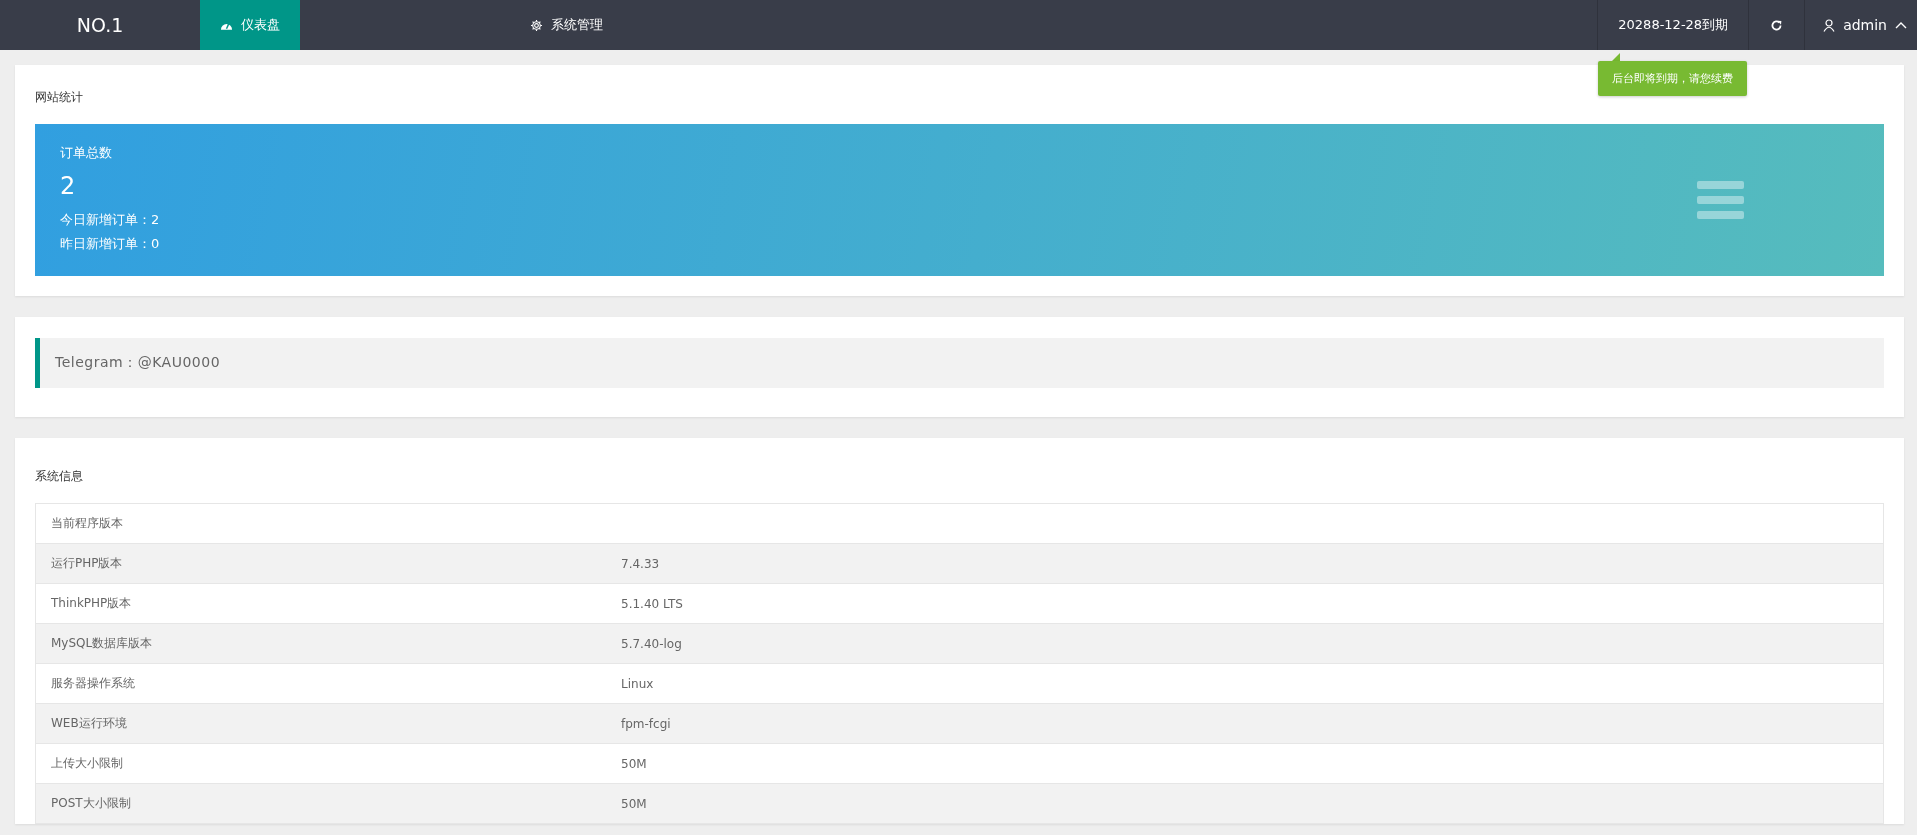 The width and height of the screenshot is (1917, 835). Describe the element at coordinates (250, 25) in the screenshot. I see `nav-tab: 仪表盘` at that location.